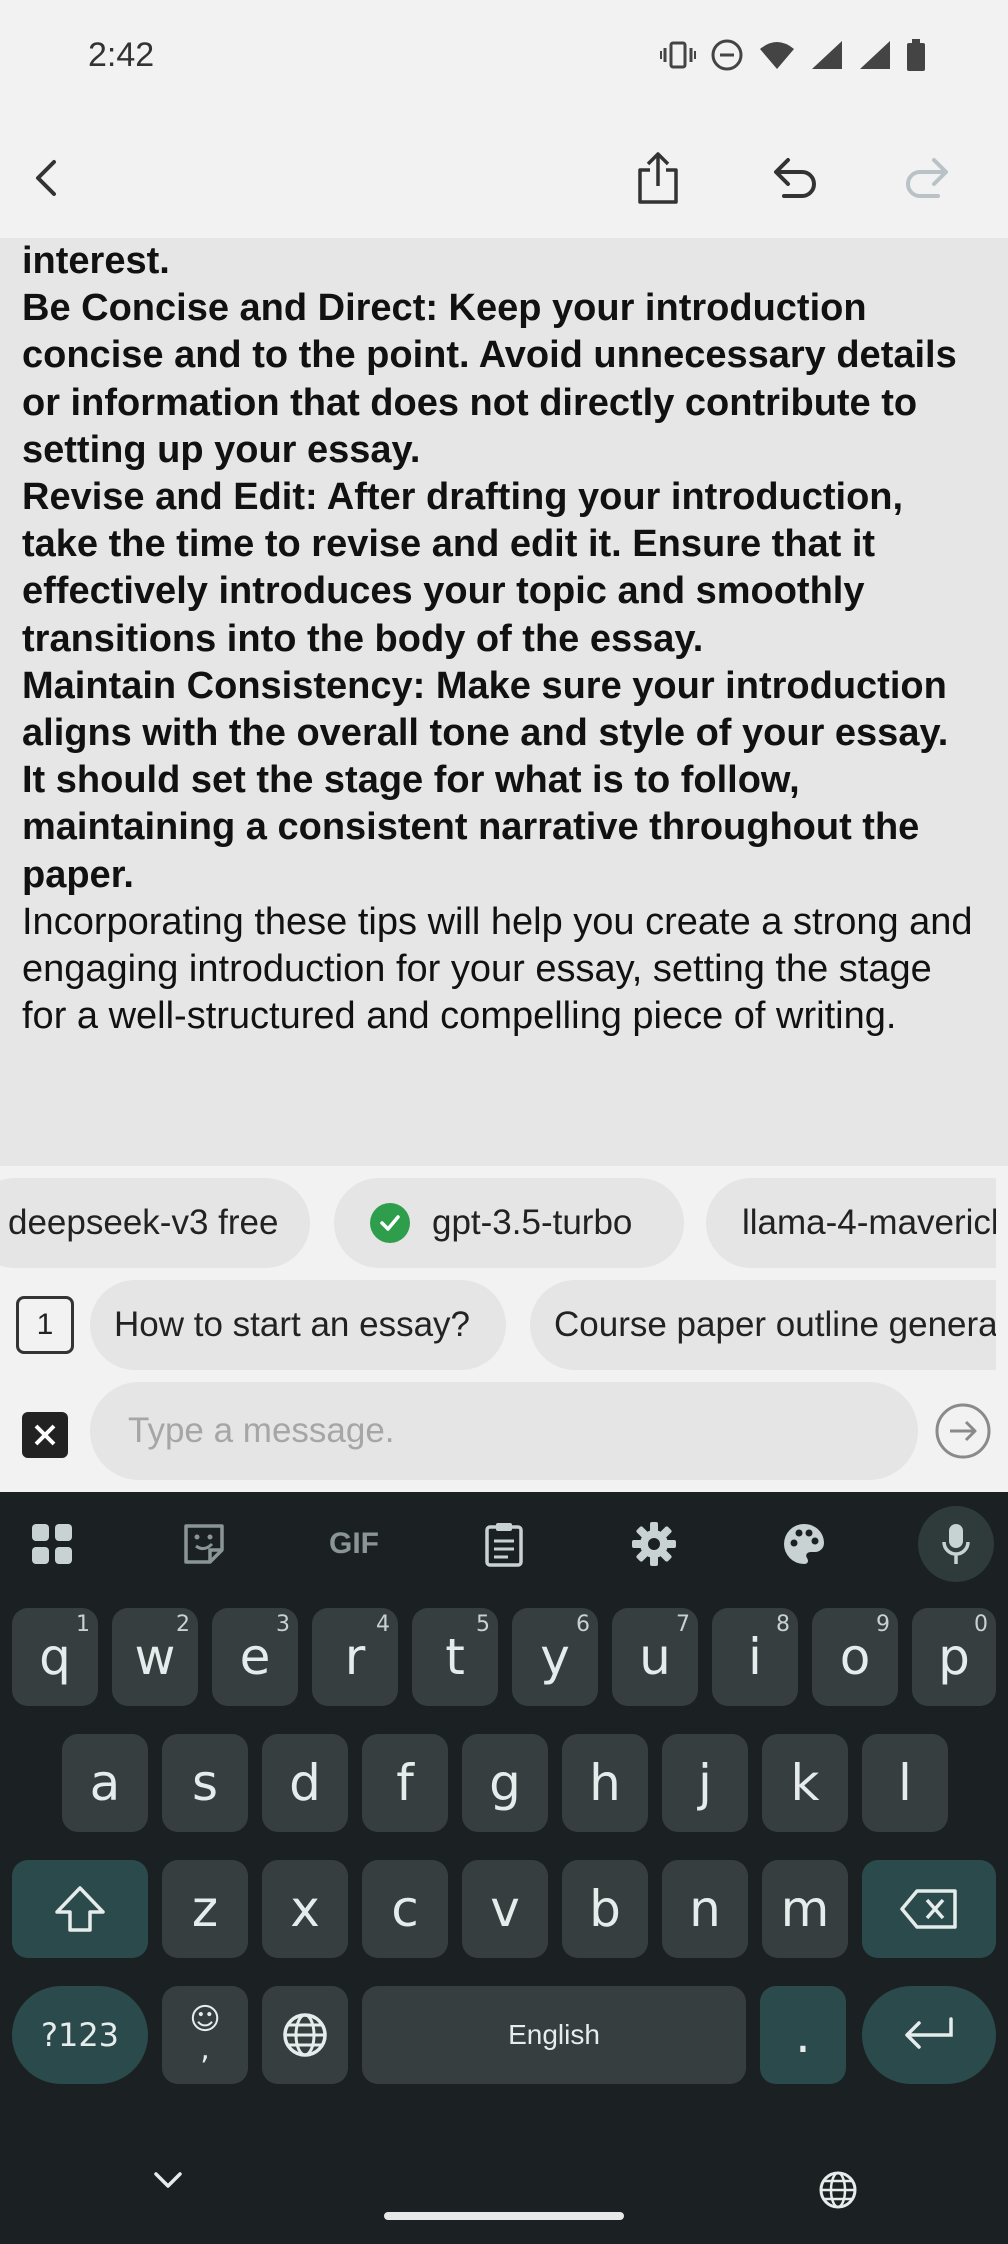 The image size is (1008, 2244). What do you see at coordinates (805, 1909) in the screenshot?
I see `key-m: m` at bounding box center [805, 1909].